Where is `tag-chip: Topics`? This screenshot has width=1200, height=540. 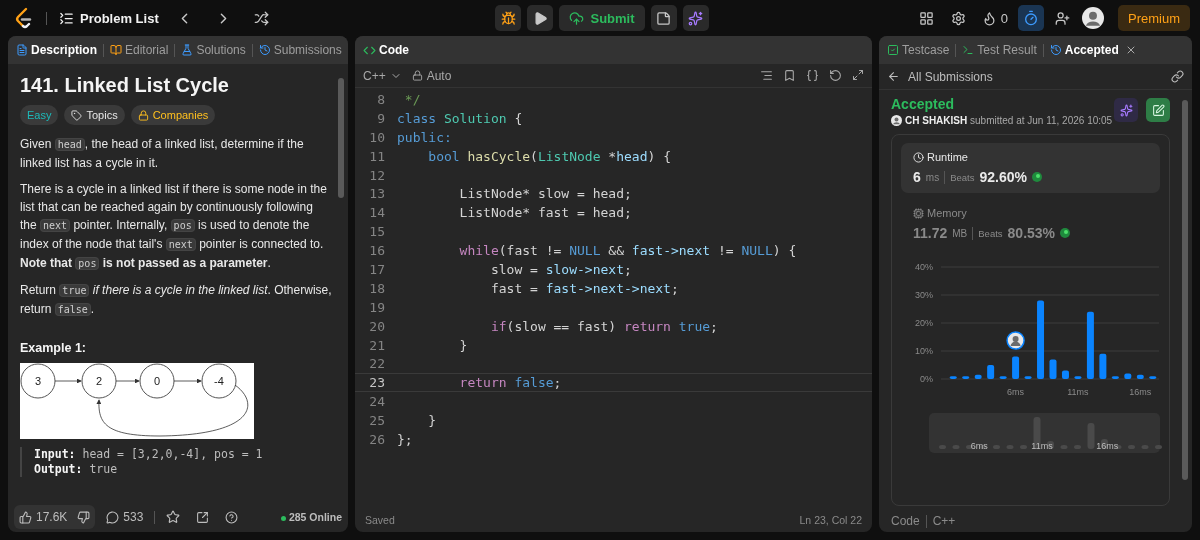
tag-chip: Topics is located at coordinates (94, 115).